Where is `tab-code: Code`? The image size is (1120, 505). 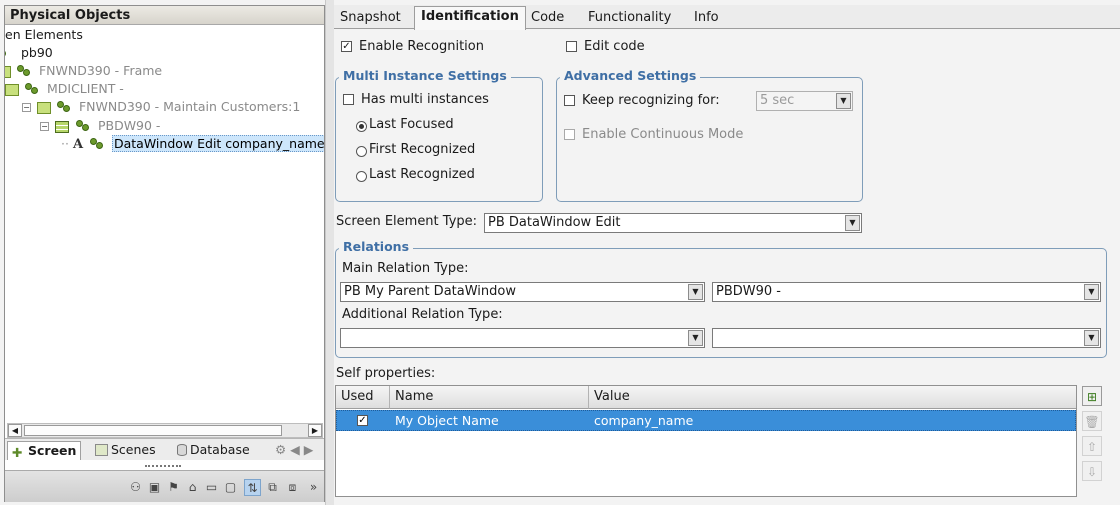 tab-code: Code is located at coordinates (547, 18).